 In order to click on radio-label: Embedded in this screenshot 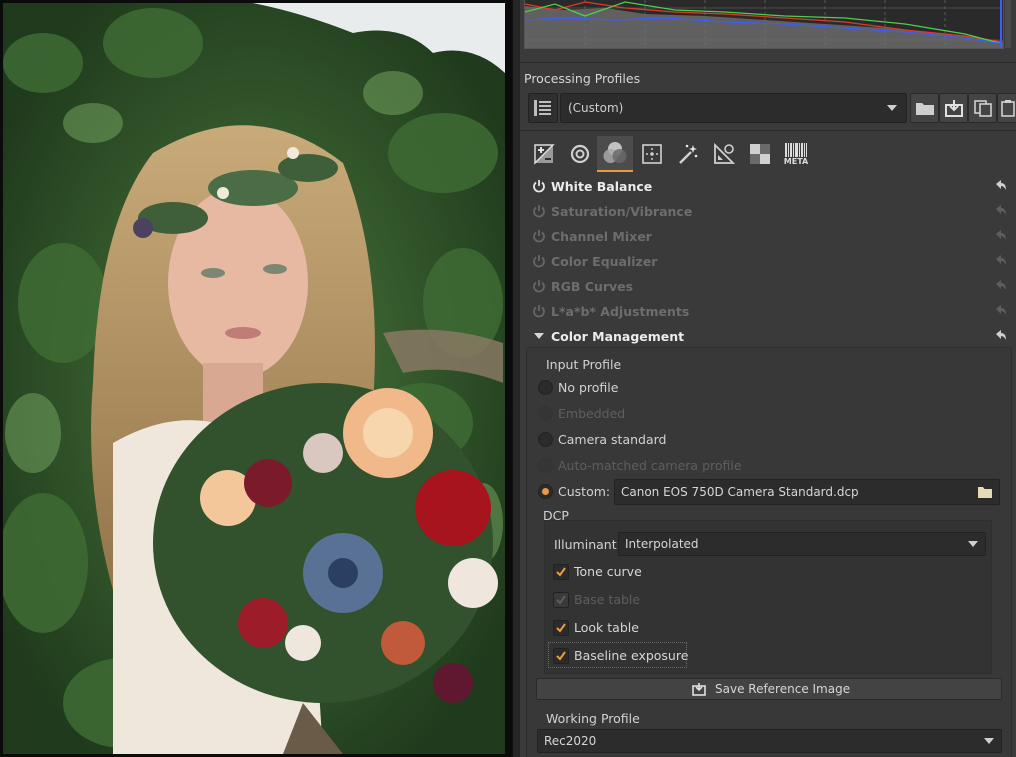, I will do `click(592, 413)`.